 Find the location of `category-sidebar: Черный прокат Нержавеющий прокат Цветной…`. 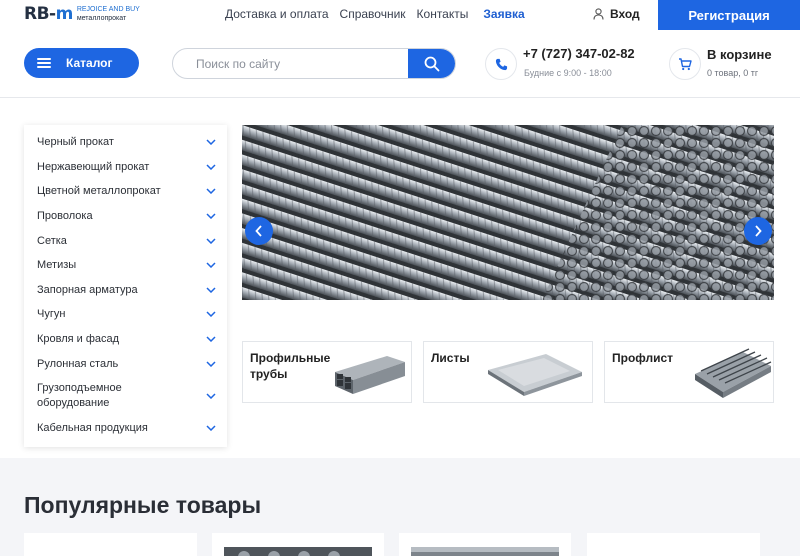

category-sidebar: Черный прокат Нержавеющий прокат Цветной… is located at coordinates (125, 286).